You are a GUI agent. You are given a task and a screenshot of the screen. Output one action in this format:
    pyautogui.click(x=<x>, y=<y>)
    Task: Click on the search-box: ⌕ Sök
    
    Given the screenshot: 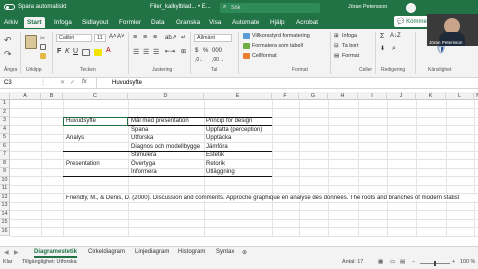 What is the action you would take?
    pyautogui.click(x=270, y=8)
    